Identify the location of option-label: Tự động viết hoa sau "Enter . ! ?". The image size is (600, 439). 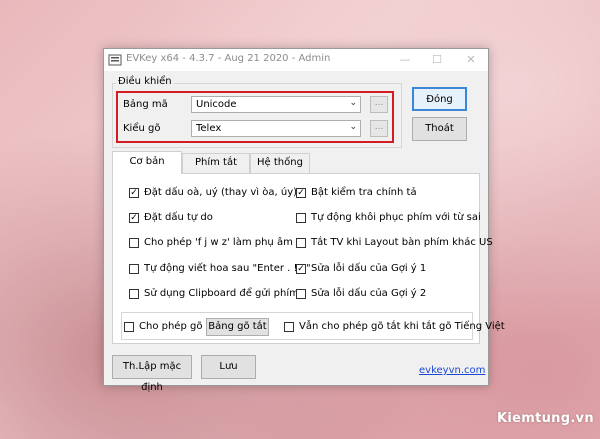
(227, 268).